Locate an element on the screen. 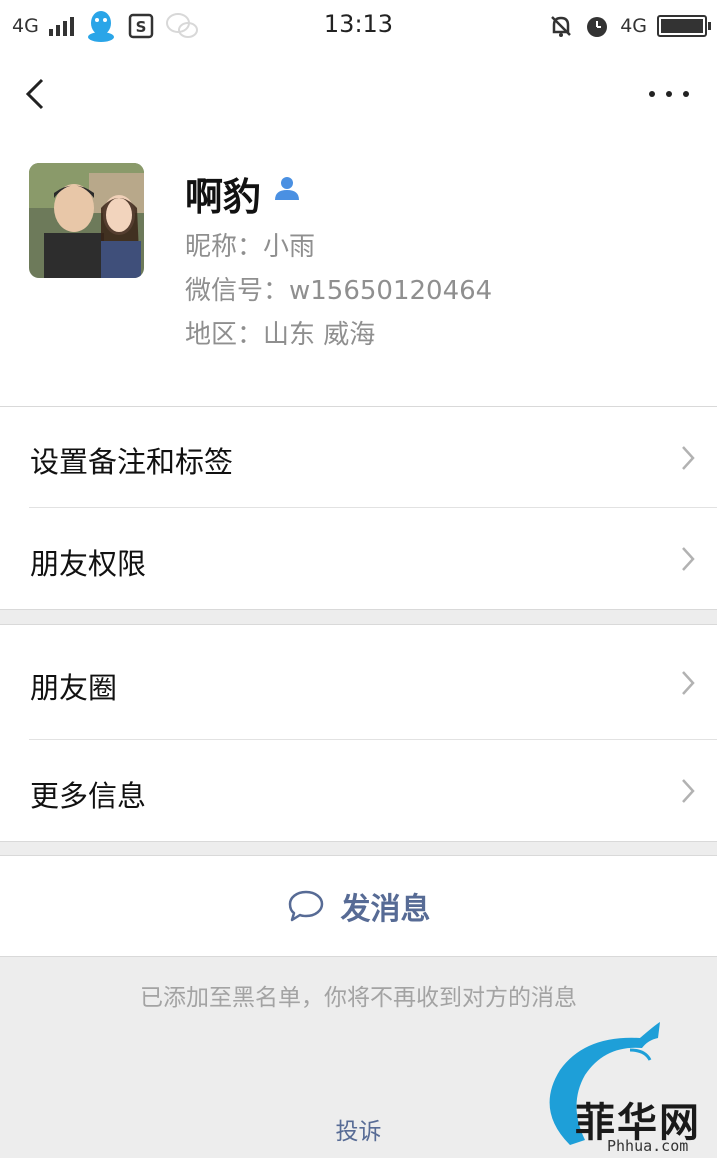 Image resolution: width=717 pixels, height=1158 pixels. send-message-button: 发消息 is located at coordinates (358, 906).